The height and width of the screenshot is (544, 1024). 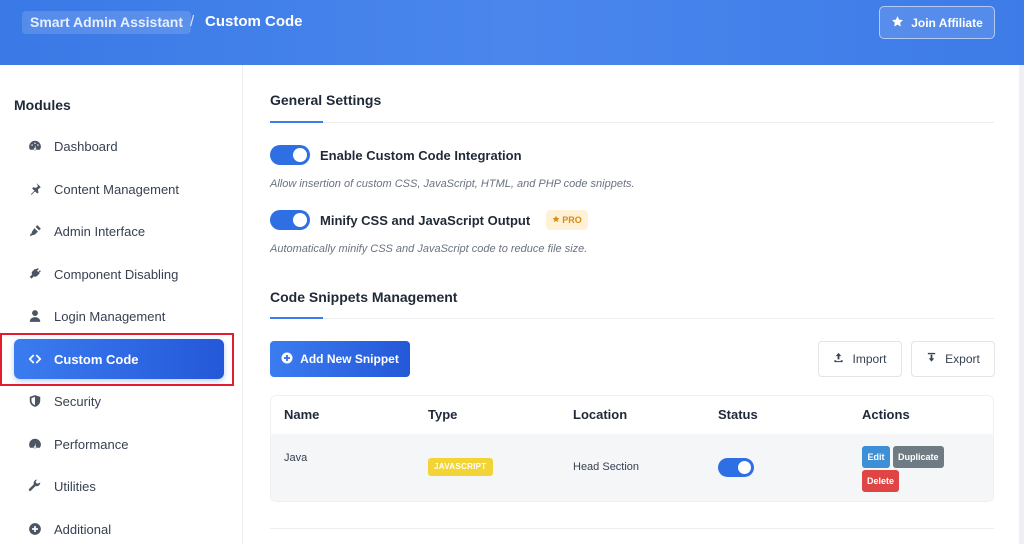 I want to click on duplicate-button: Duplicate, so click(x=918, y=457).